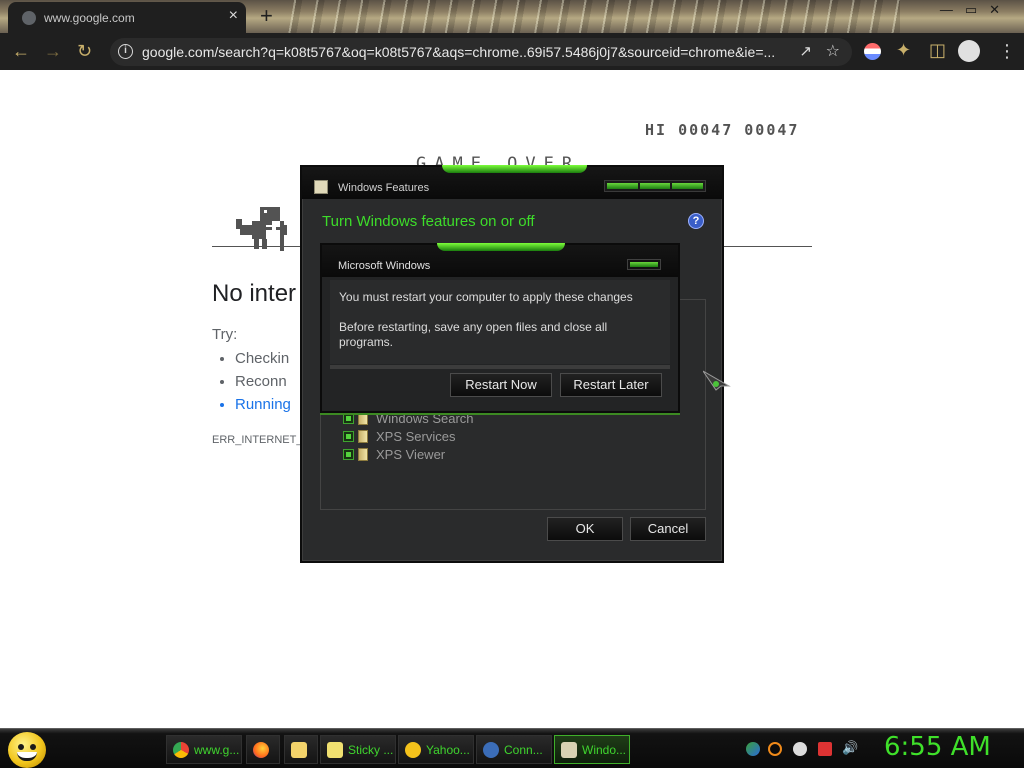 The width and height of the screenshot is (1024, 768). I want to click on volume-icon: 🔊, so click(850, 747).